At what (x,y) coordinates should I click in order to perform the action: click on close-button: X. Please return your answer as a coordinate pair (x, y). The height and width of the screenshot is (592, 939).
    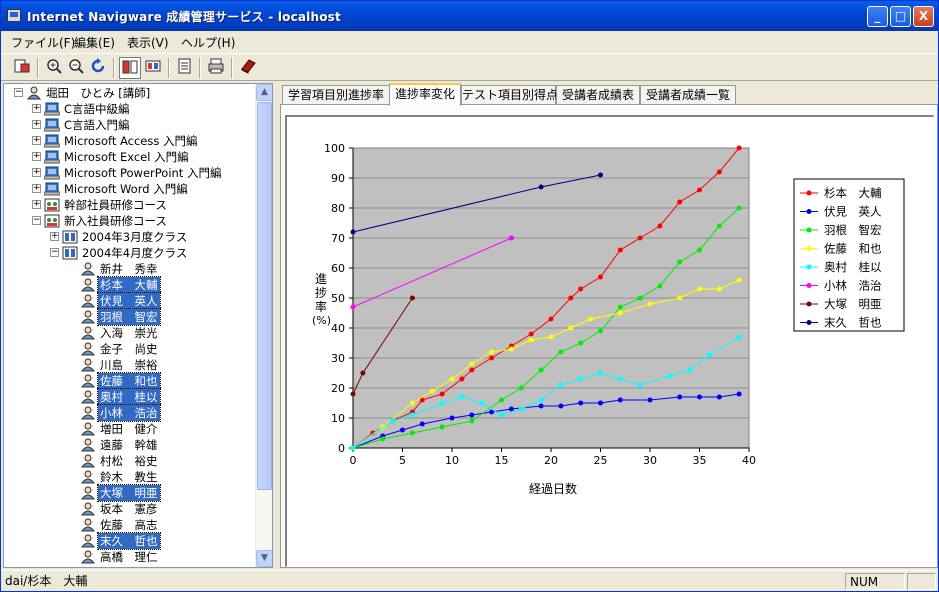
    Looking at the image, I should click on (923, 16).